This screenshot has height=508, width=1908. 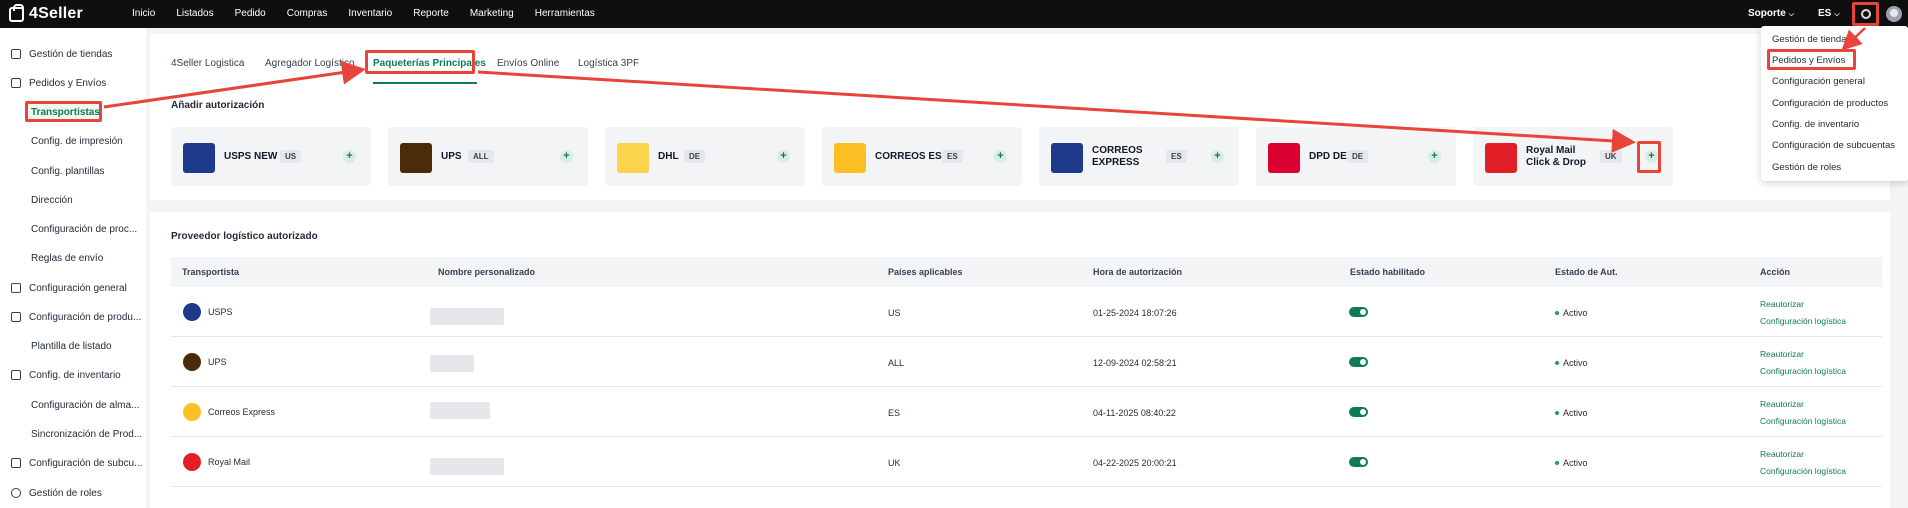 What do you see at coordinates (1837, 14) in the screenshot?
I see `chevron-down-icon: ⌵` at bounding box center [1837, 14].